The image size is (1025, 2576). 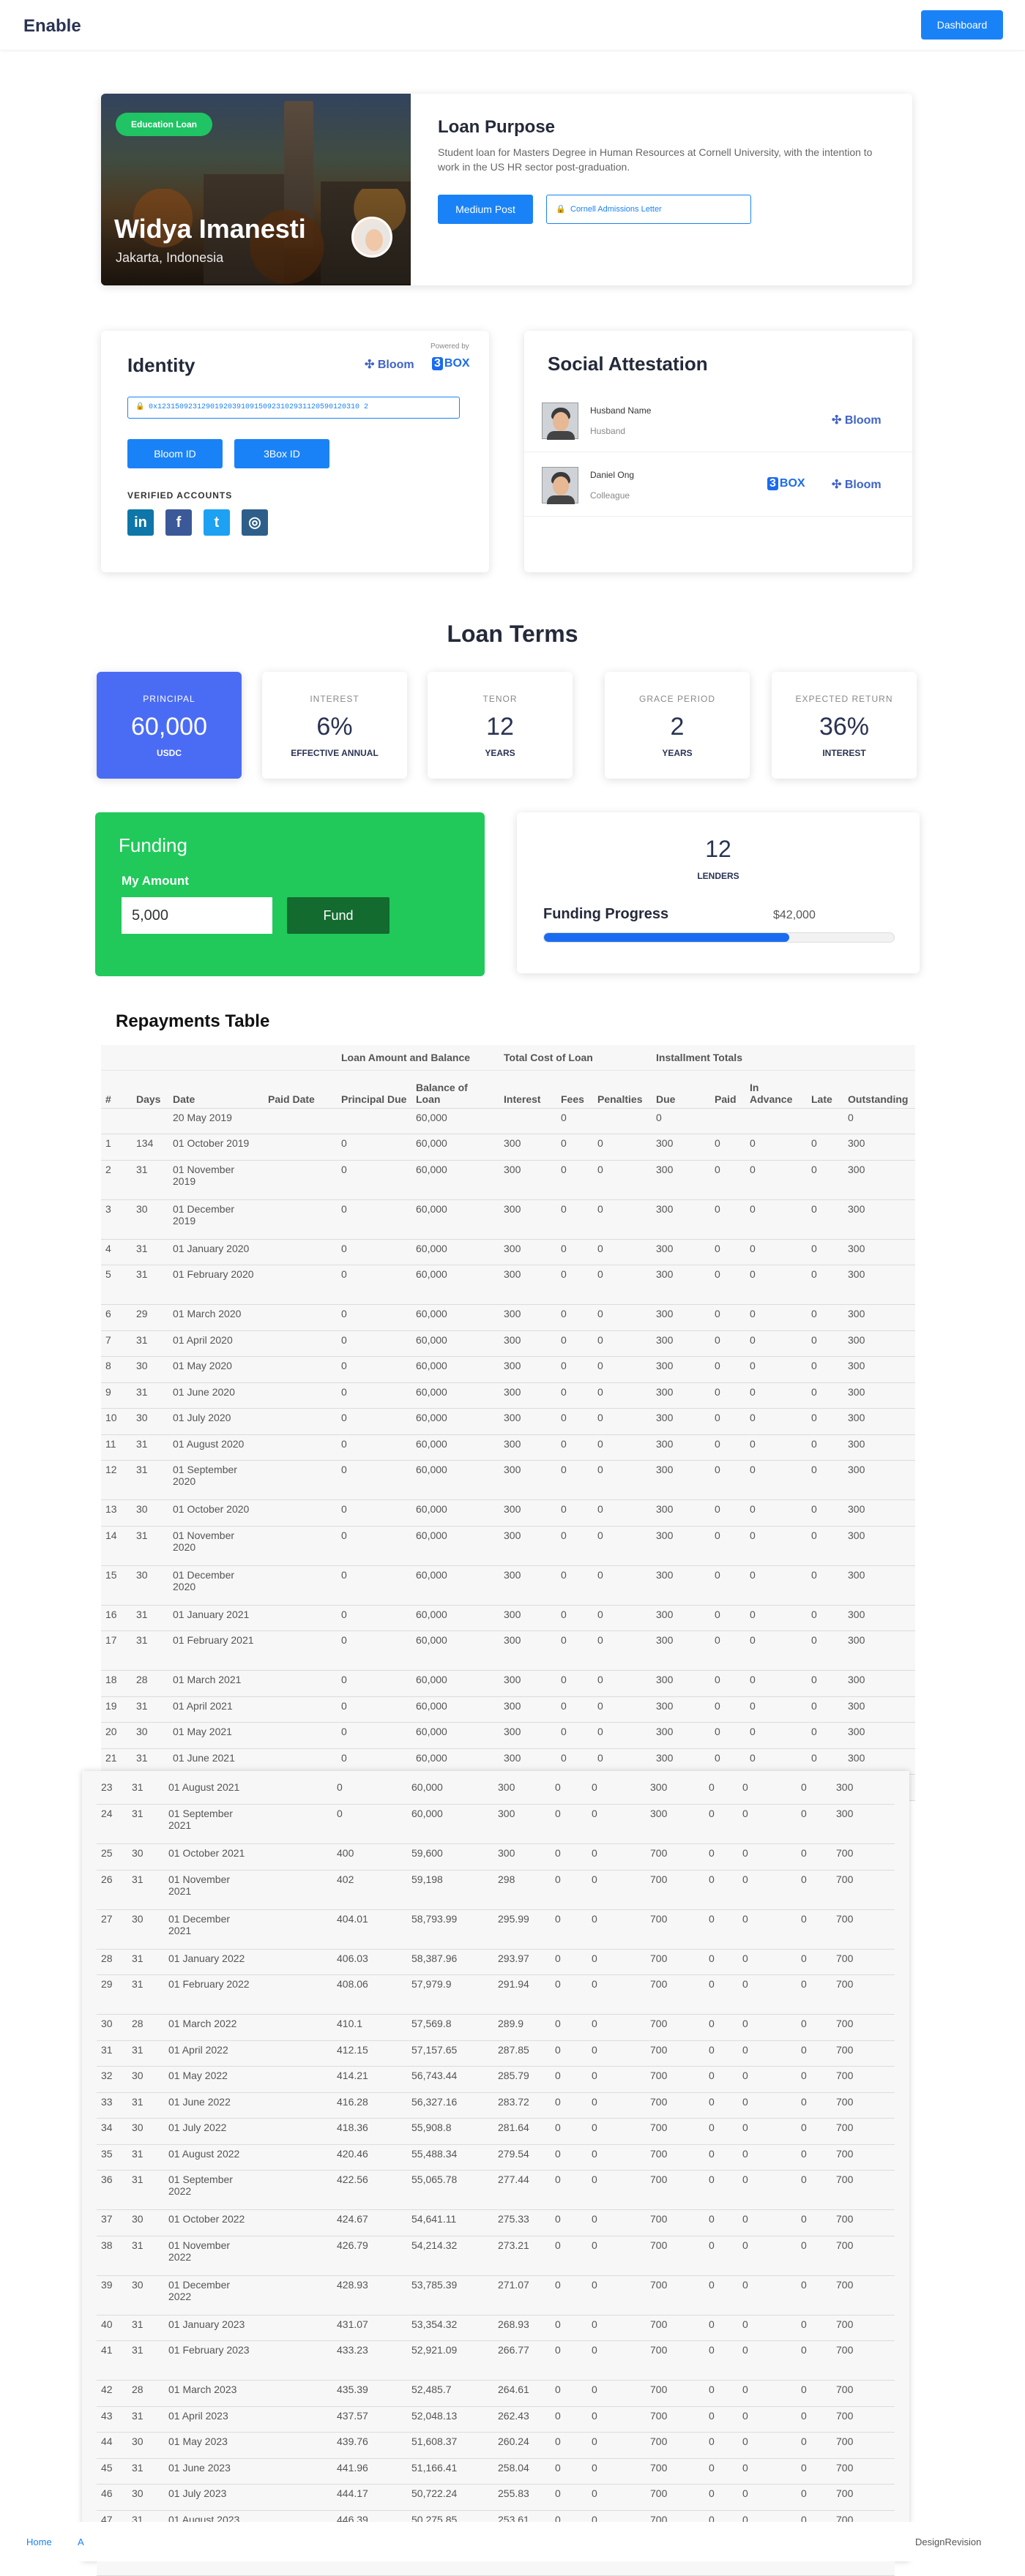 What do you see at coordinates (112, 2190) in the screenshot?
I see `col-number-cell: 36` at bounding box center [112, 2190].